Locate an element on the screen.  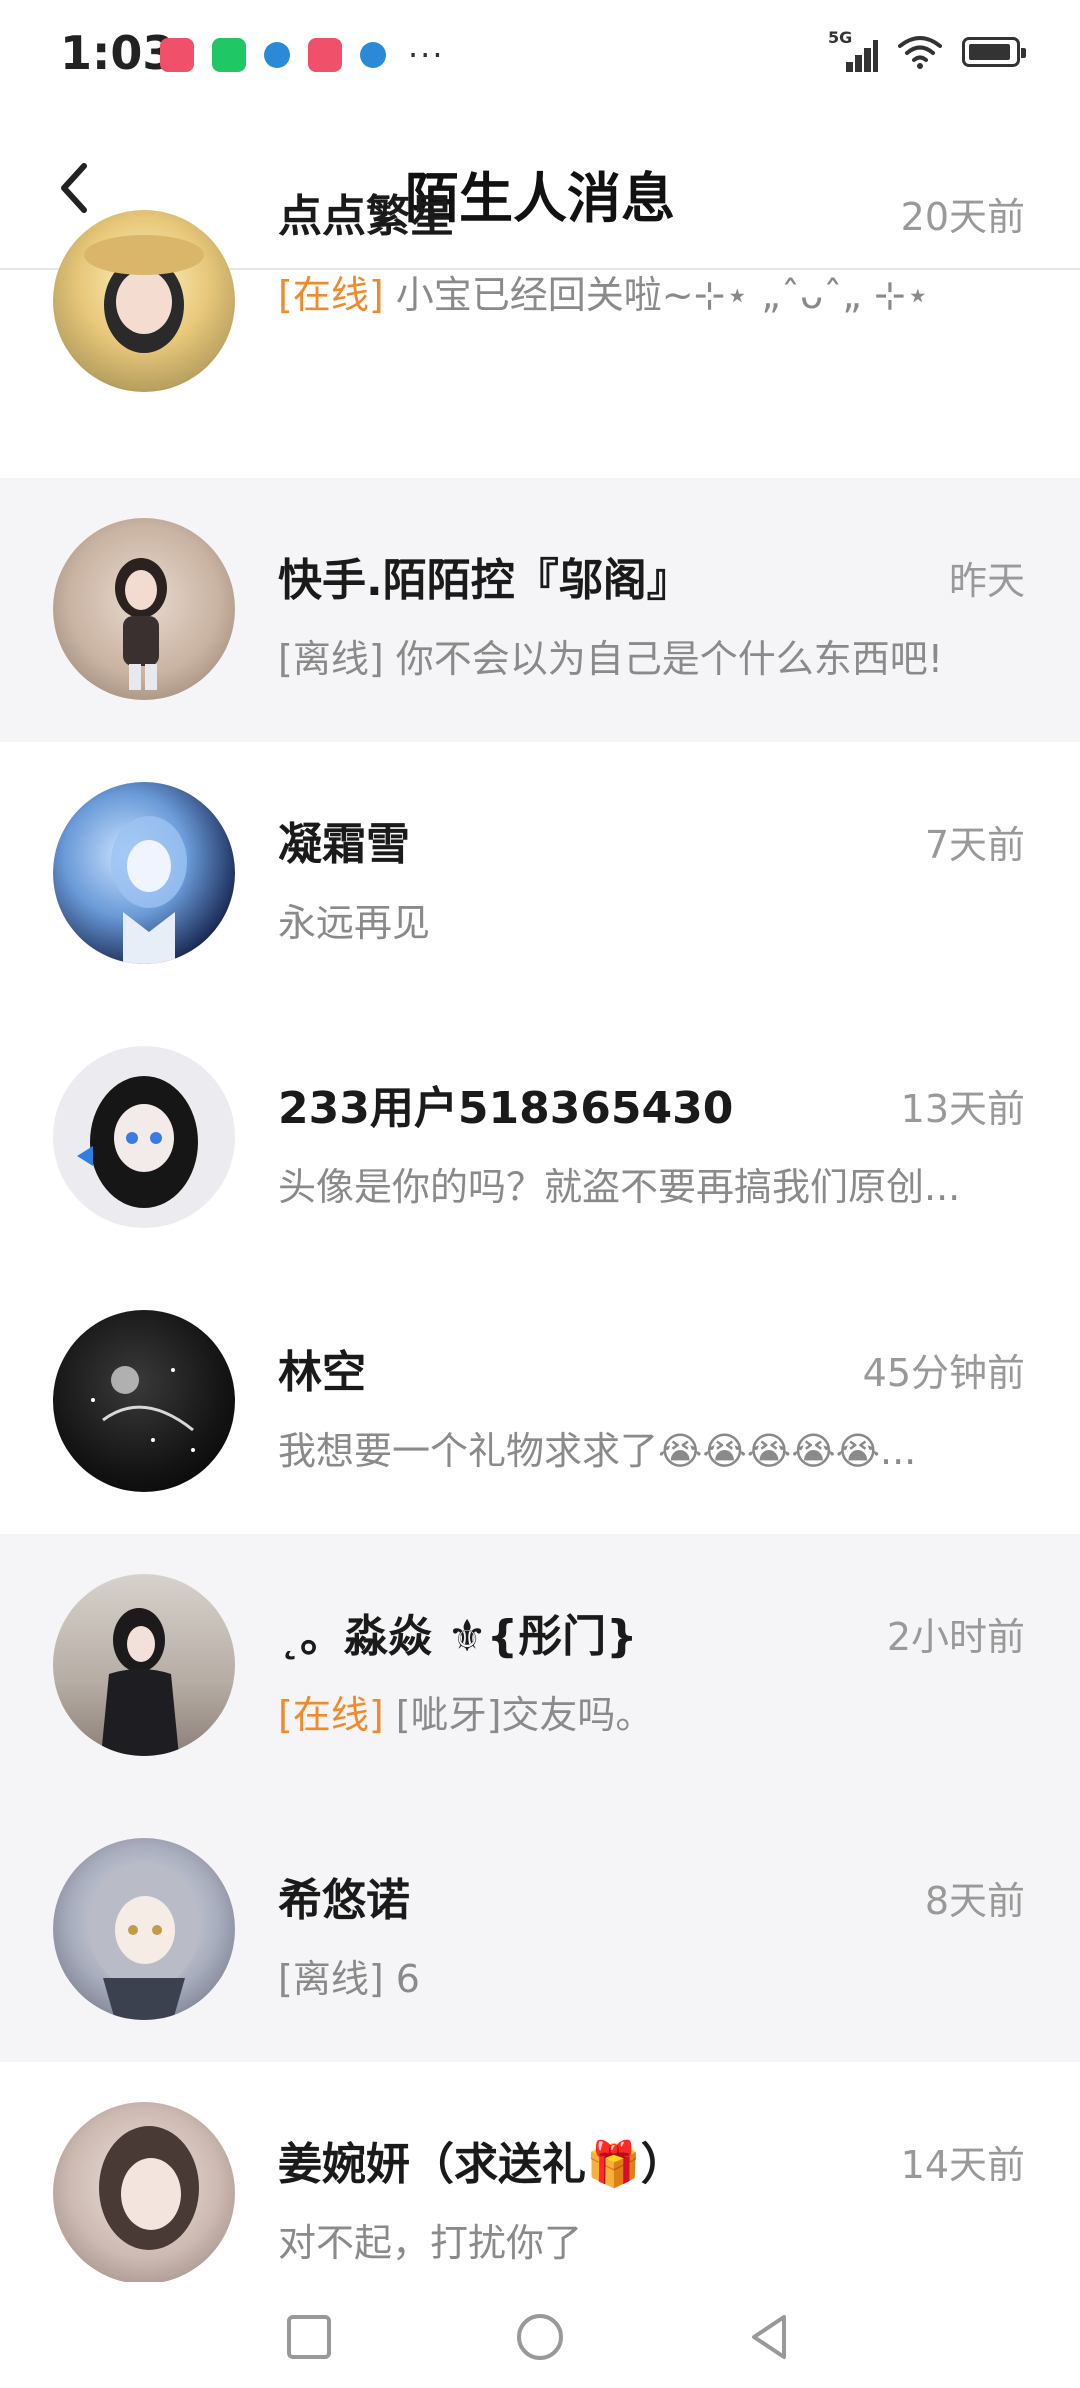
contact-name: 姜婉妍（求送礼🎁） is located at coordinates (481, 2164).